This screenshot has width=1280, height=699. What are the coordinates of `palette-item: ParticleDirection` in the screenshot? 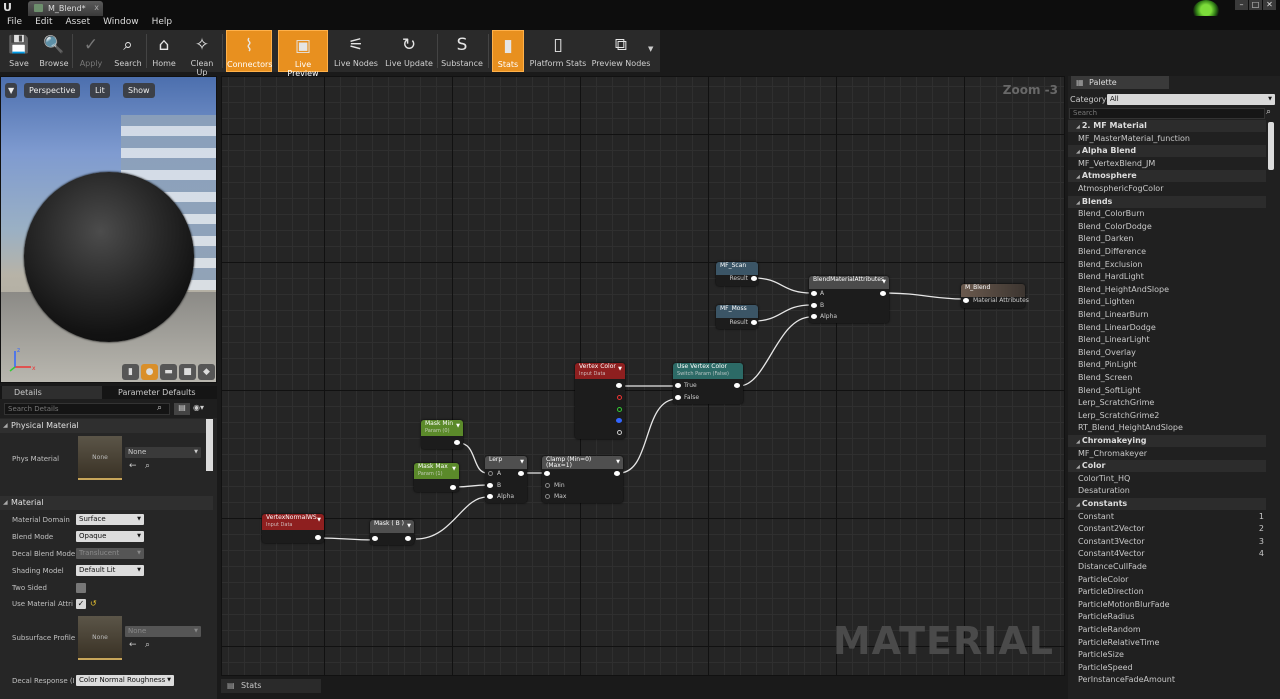 It's located at (1167, 592).